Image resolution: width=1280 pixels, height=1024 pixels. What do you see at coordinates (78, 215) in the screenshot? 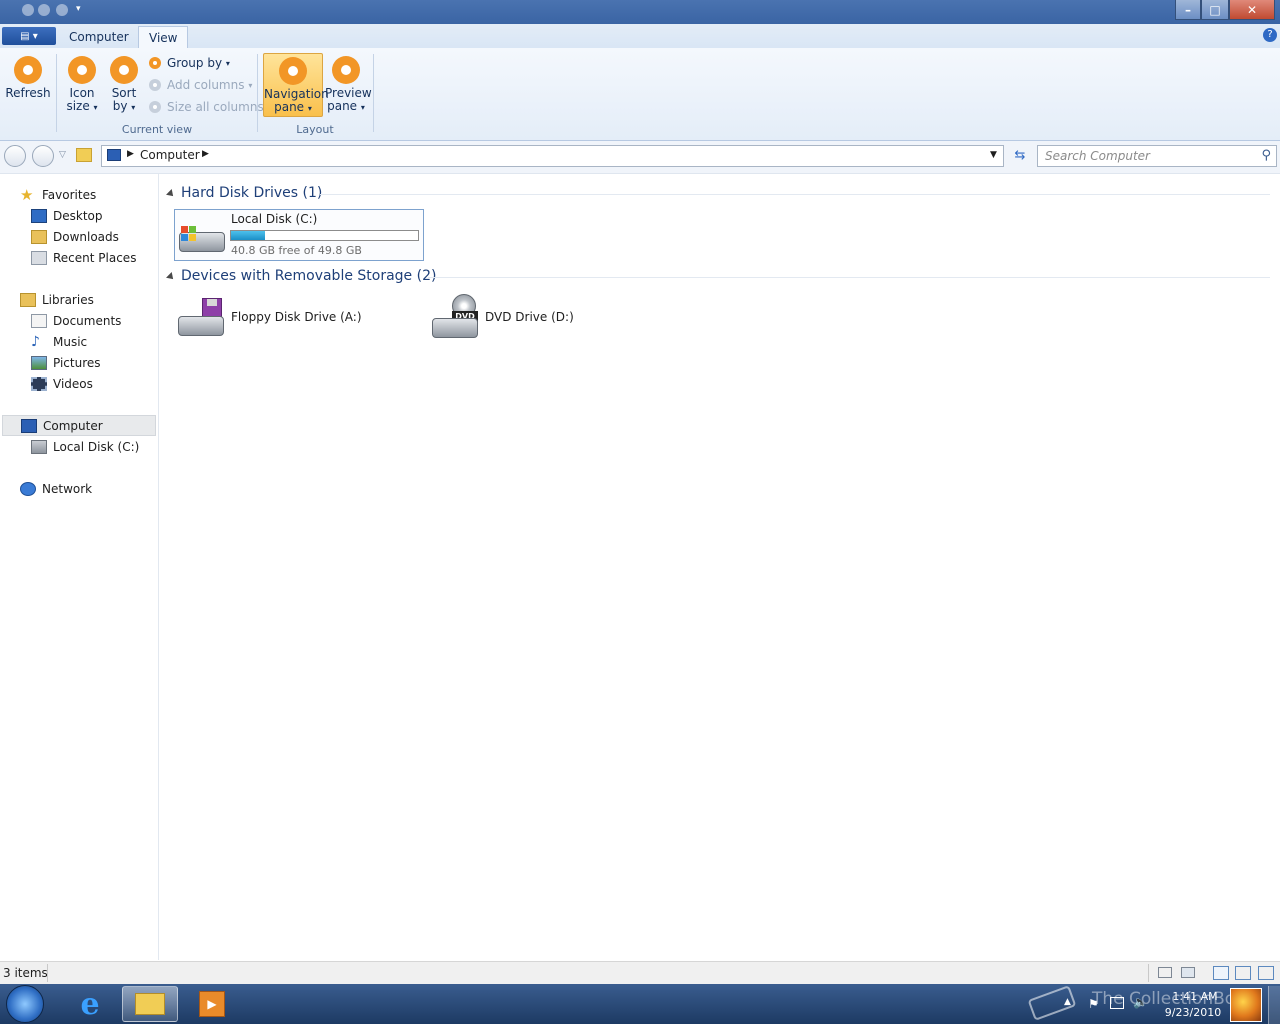
I see `nav-desktop: Desktop` at bounding box center [78, 215].